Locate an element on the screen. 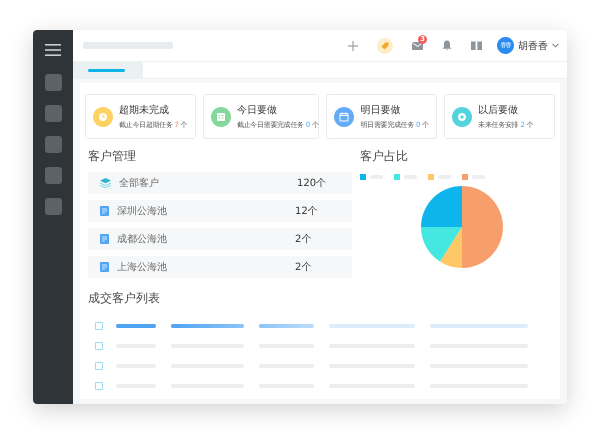 Image resolution: width=600 pixels, height=439 pixels. plus-icon is located at coordinates (353, 45).